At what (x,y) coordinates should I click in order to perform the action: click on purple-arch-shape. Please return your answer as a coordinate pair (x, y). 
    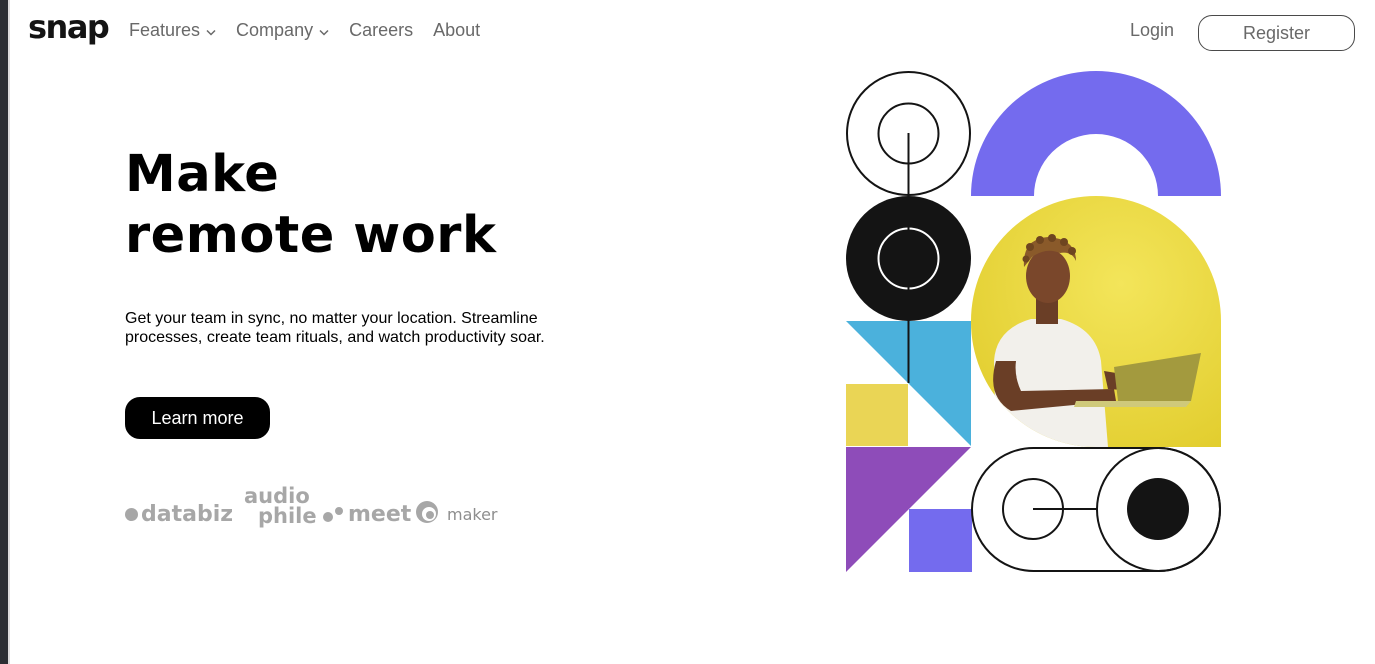
    Looking at the image, I should click on (1096, 133).